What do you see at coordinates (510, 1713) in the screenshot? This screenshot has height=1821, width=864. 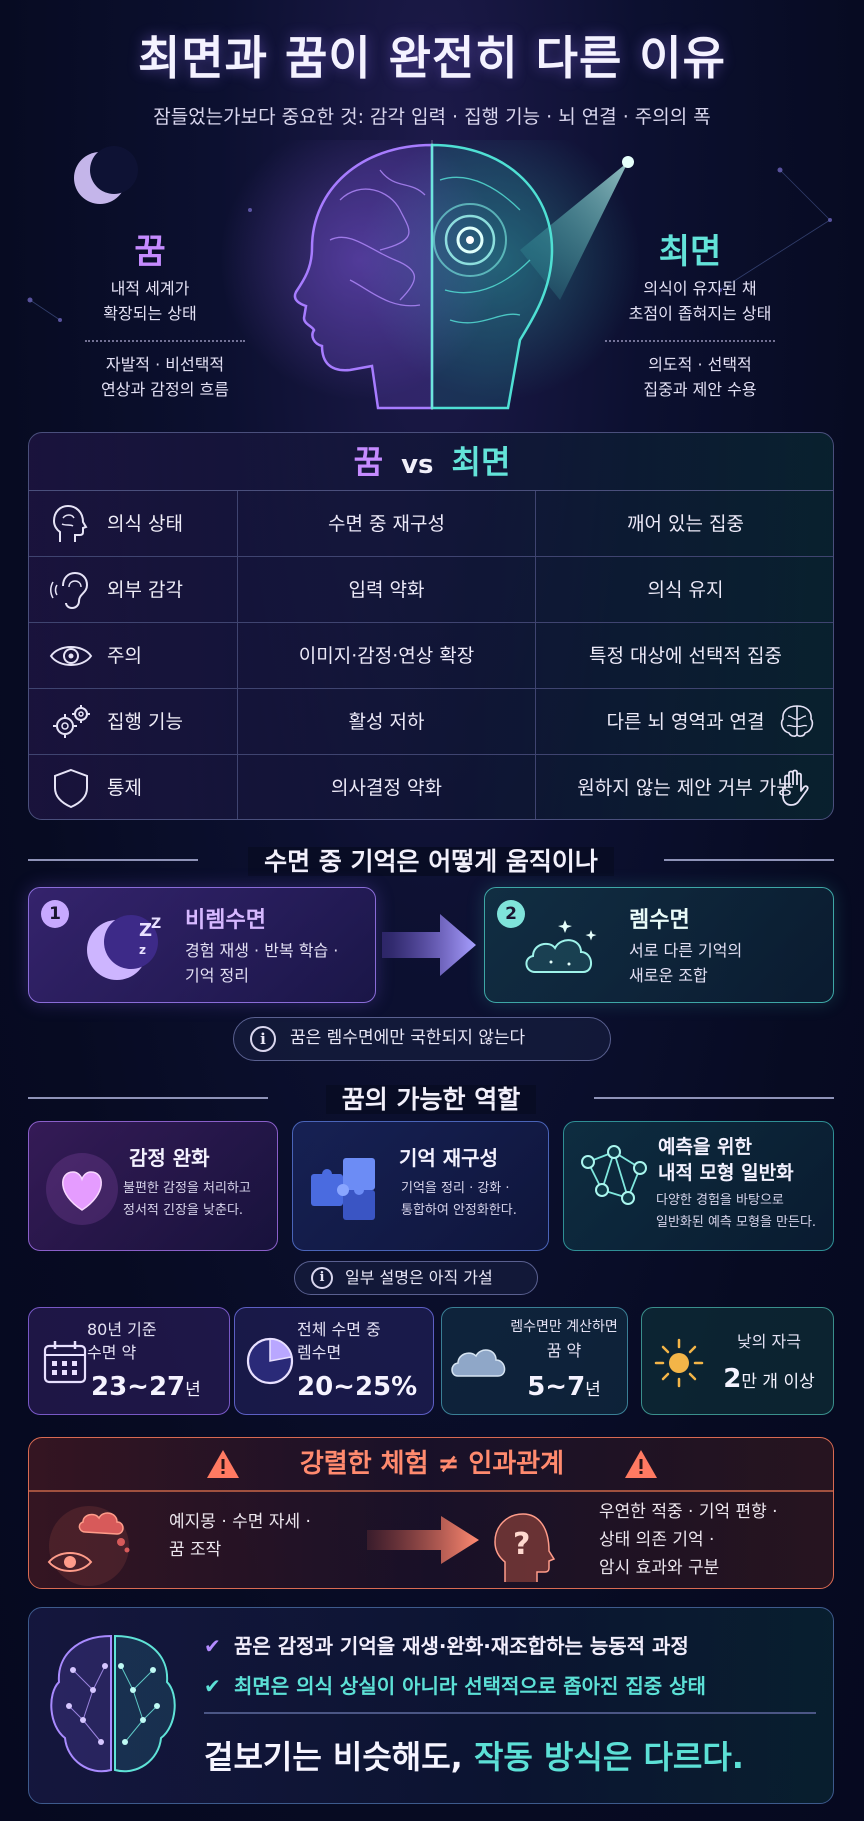 I see `summary-divider` at bounding box center [510, 1713].